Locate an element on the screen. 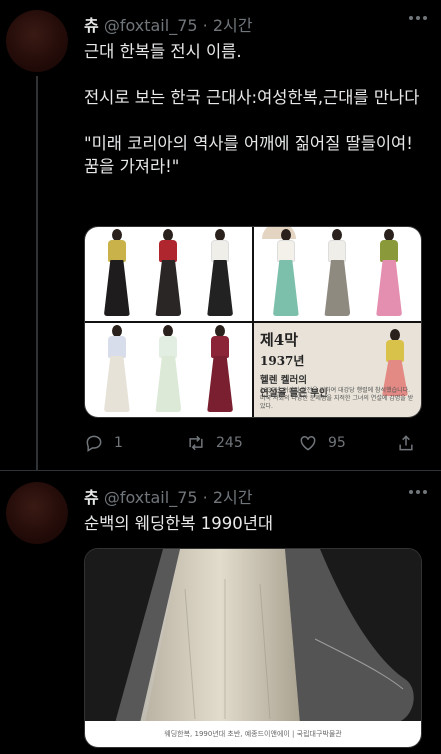 The image size is (441, 754). image-caption: 웨딩한복, 1990년대 초반, 예종드이앤에이 | 국립대구박물관 is located at coordinates (253, 734).